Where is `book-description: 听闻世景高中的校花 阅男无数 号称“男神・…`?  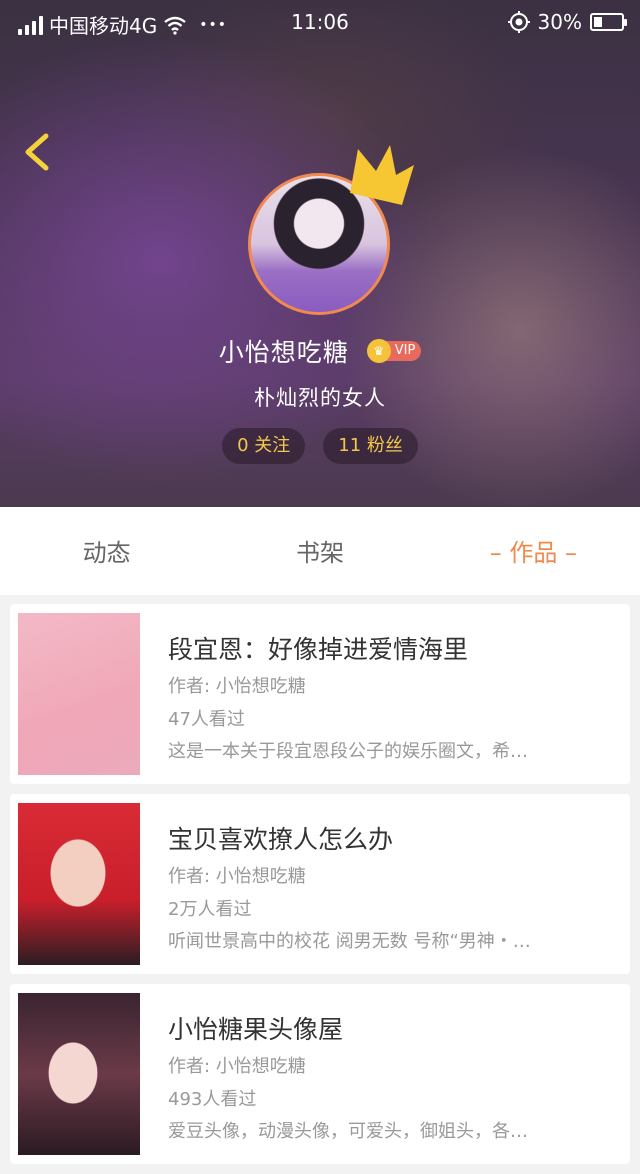 book-description: 听闻世景高中的校花 阅男无数 号称“男神・… is located at coordinates (349, 941).